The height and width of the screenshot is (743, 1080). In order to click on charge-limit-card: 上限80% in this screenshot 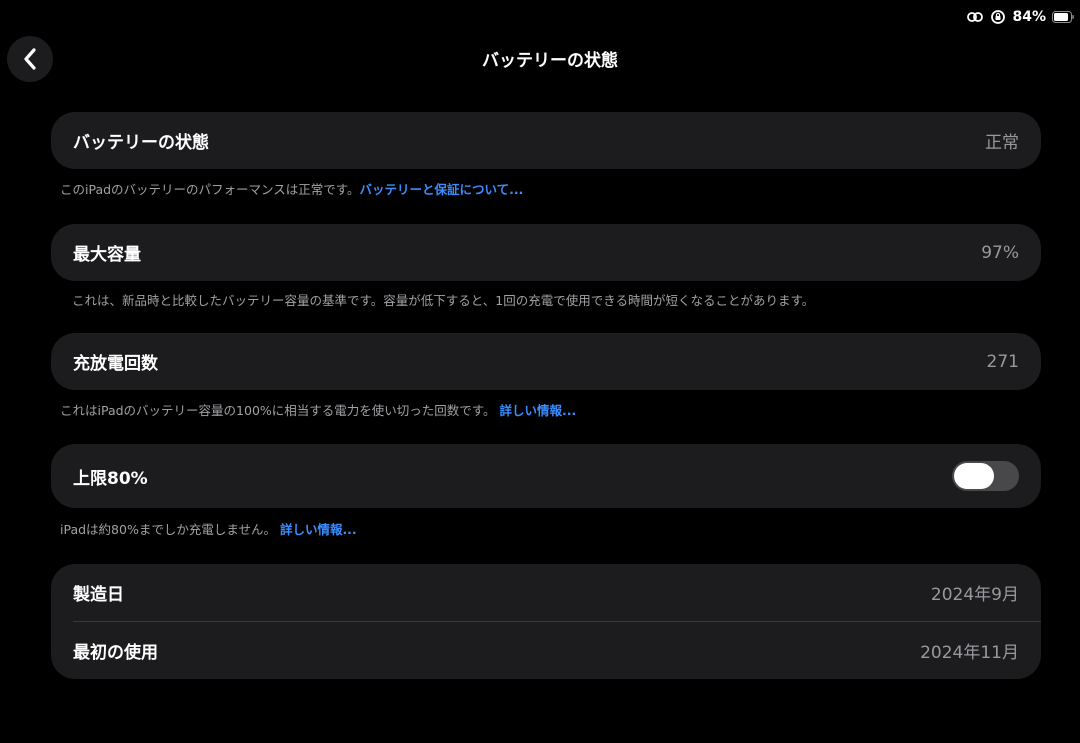, I will do `click(546, 476)`.